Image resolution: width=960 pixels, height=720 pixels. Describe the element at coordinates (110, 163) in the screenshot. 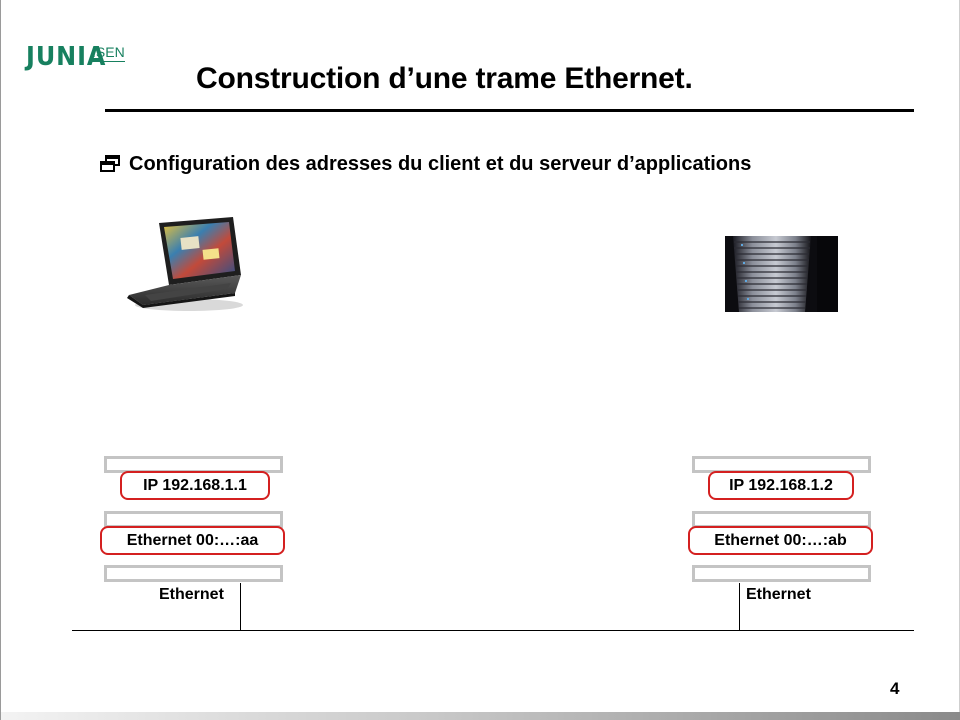

I see `window-restore-icon` at that location.